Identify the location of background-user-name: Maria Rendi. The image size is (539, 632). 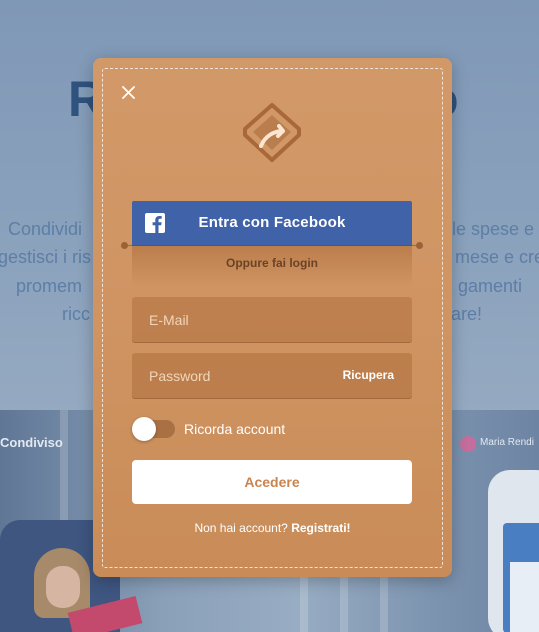
(507, 442).